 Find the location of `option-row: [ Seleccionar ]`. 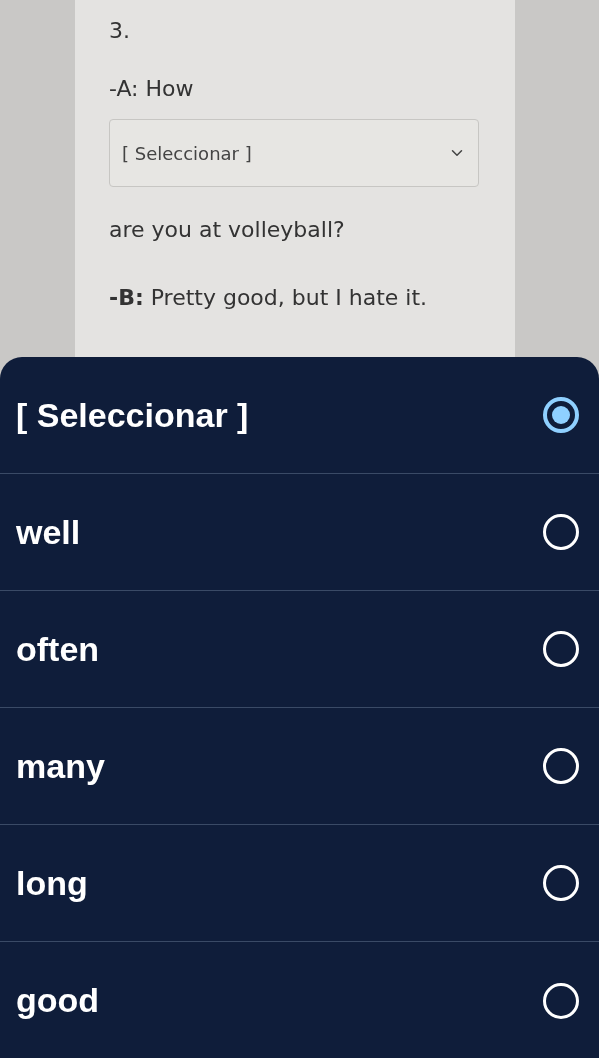

option-row: [ Seleccionar ] is located at coordinates (299, 415).